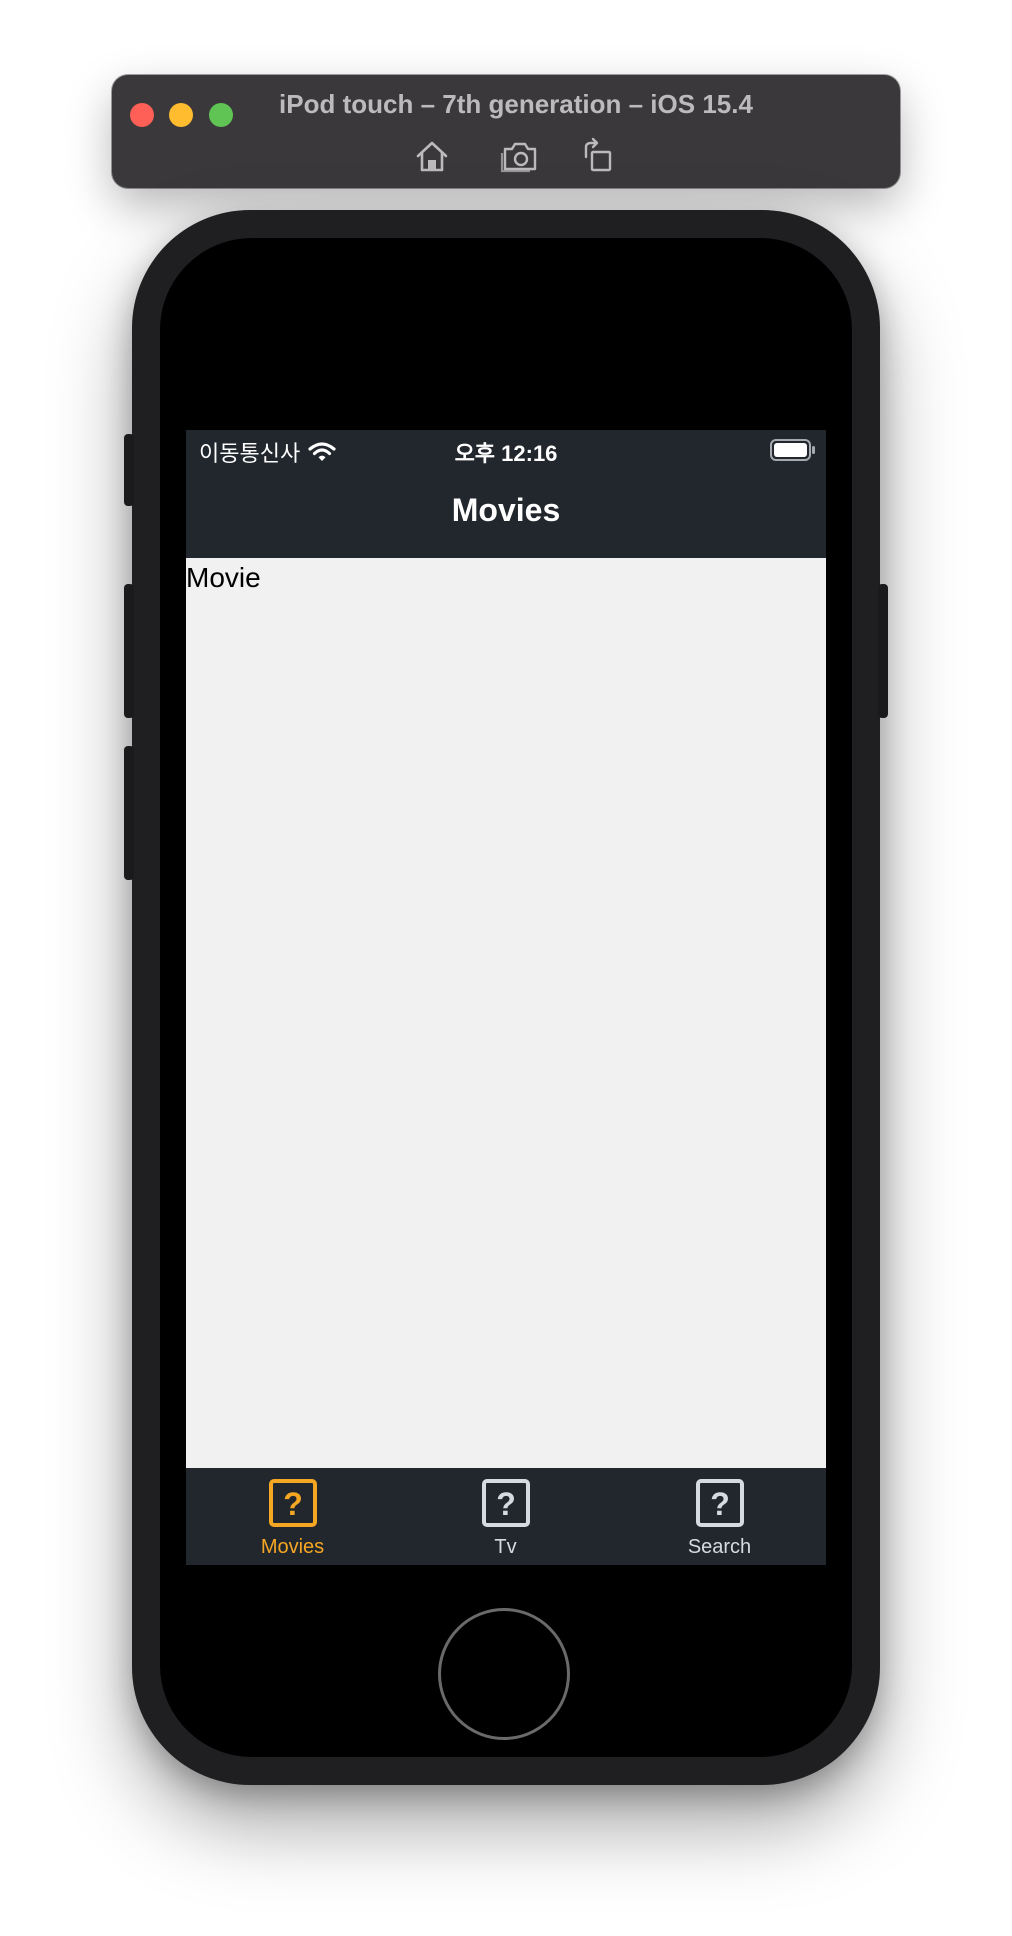 The width and height of the screenshot is (1012, 1936). Describe the element at coordinates (792, 450) in the screenshot. I see `battery-icon` at that location.